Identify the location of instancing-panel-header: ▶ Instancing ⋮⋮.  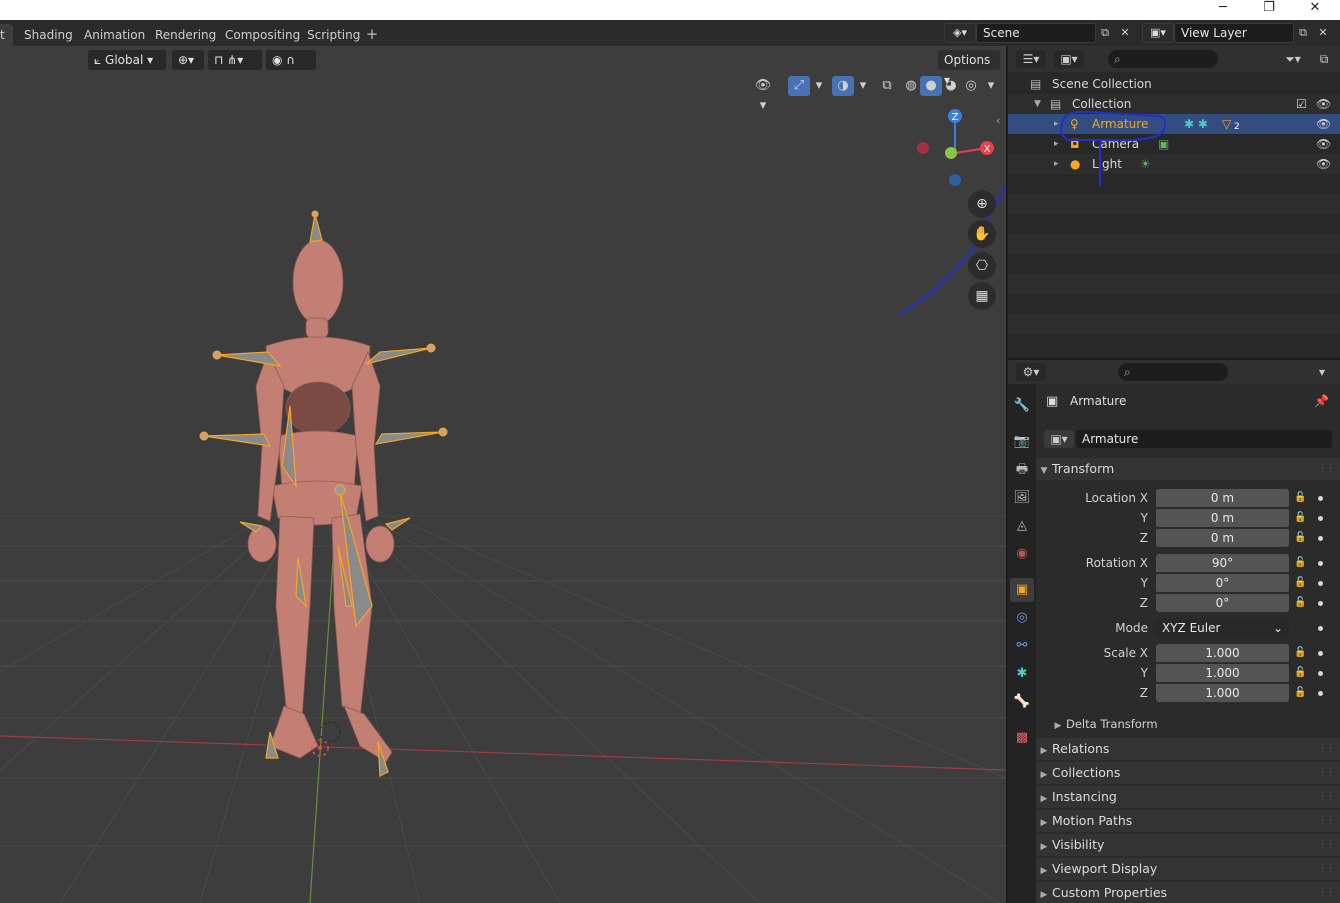
(1188, 797).